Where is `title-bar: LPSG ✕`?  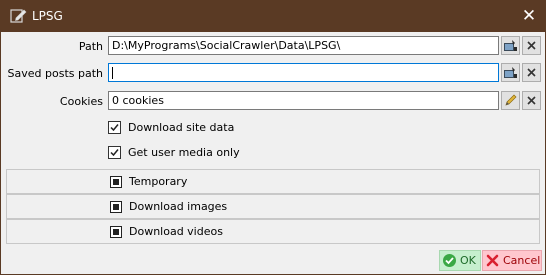 title-bar: LPSG ✕ is located at coordinates (273, 16).